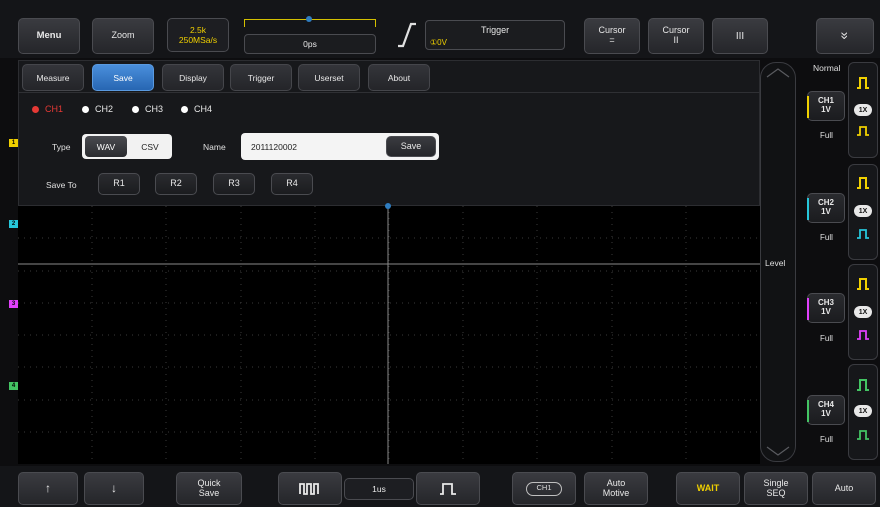 Image resolution: width=880 pixels, height=507 pixels. Describe the element at coordinates (198, 40) in the screenshot. I see `sample-rate: 250MSa/s` at that location.